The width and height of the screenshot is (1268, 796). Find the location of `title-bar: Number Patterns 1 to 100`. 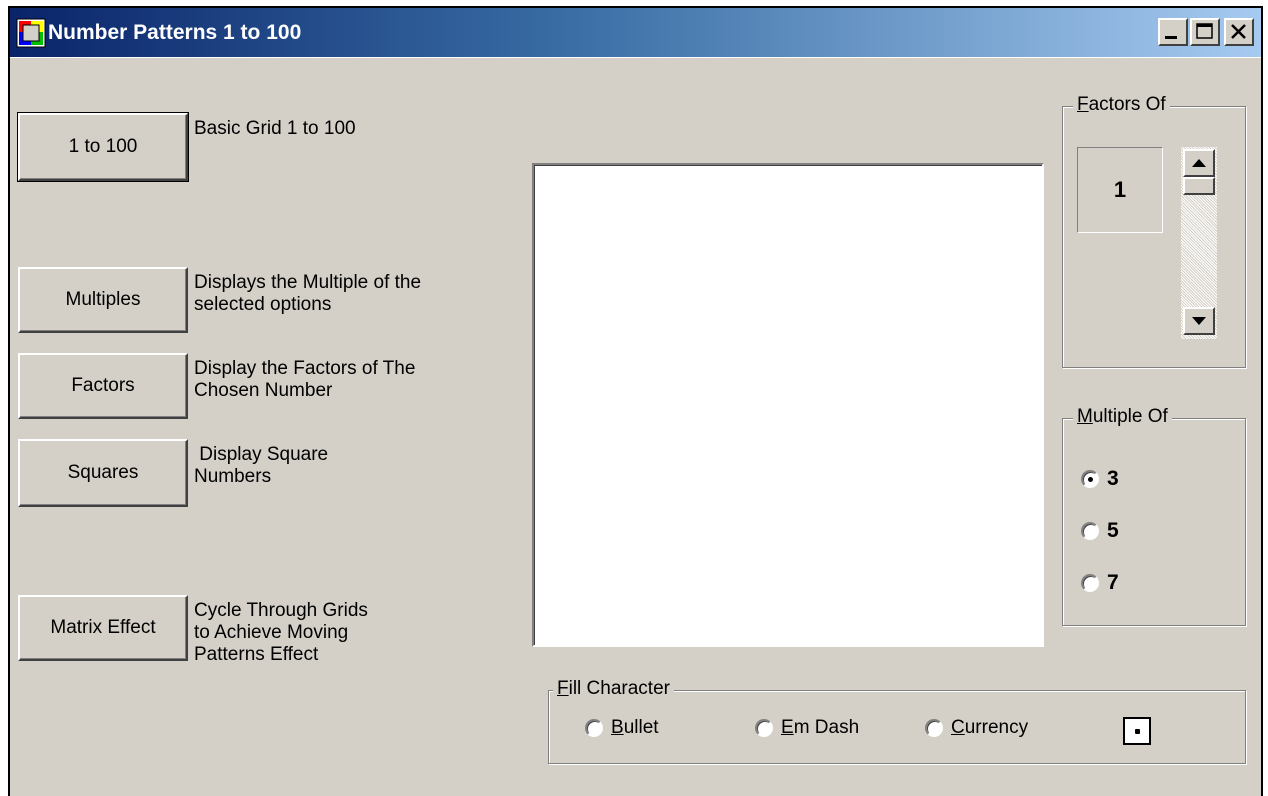

title-bar: Number Patterns 1 to 100 is located at coordinates (635, 33).